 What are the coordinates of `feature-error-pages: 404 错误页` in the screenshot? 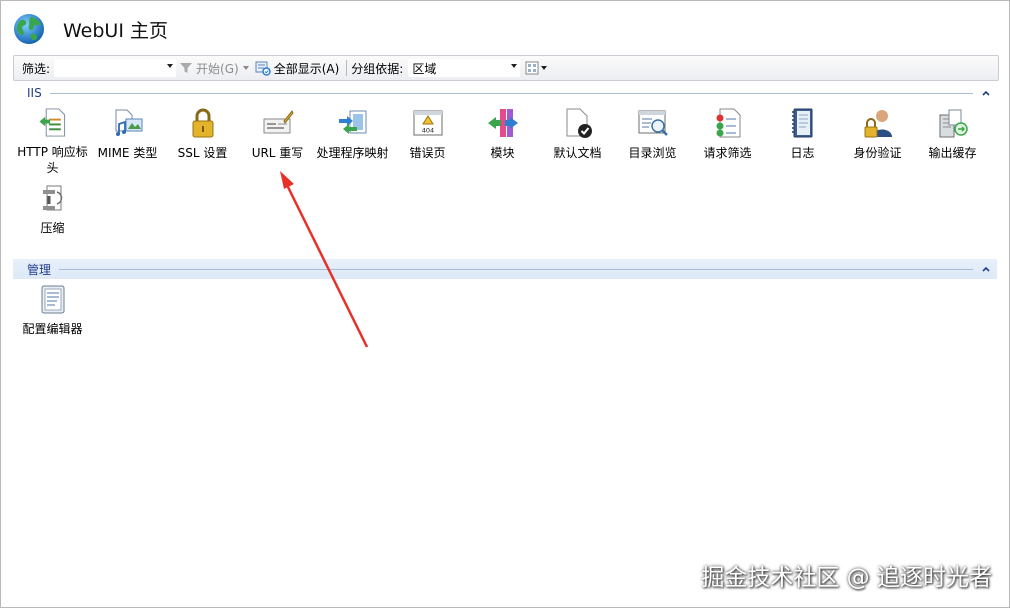 It's located at (427, 138).